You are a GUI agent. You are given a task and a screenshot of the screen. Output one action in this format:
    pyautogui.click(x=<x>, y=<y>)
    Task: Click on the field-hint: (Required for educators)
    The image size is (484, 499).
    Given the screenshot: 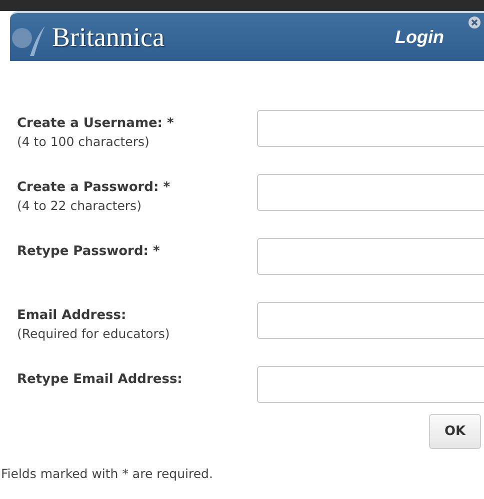 What is the action you would take?
    pyautogui.click(x=94, y=334)
    